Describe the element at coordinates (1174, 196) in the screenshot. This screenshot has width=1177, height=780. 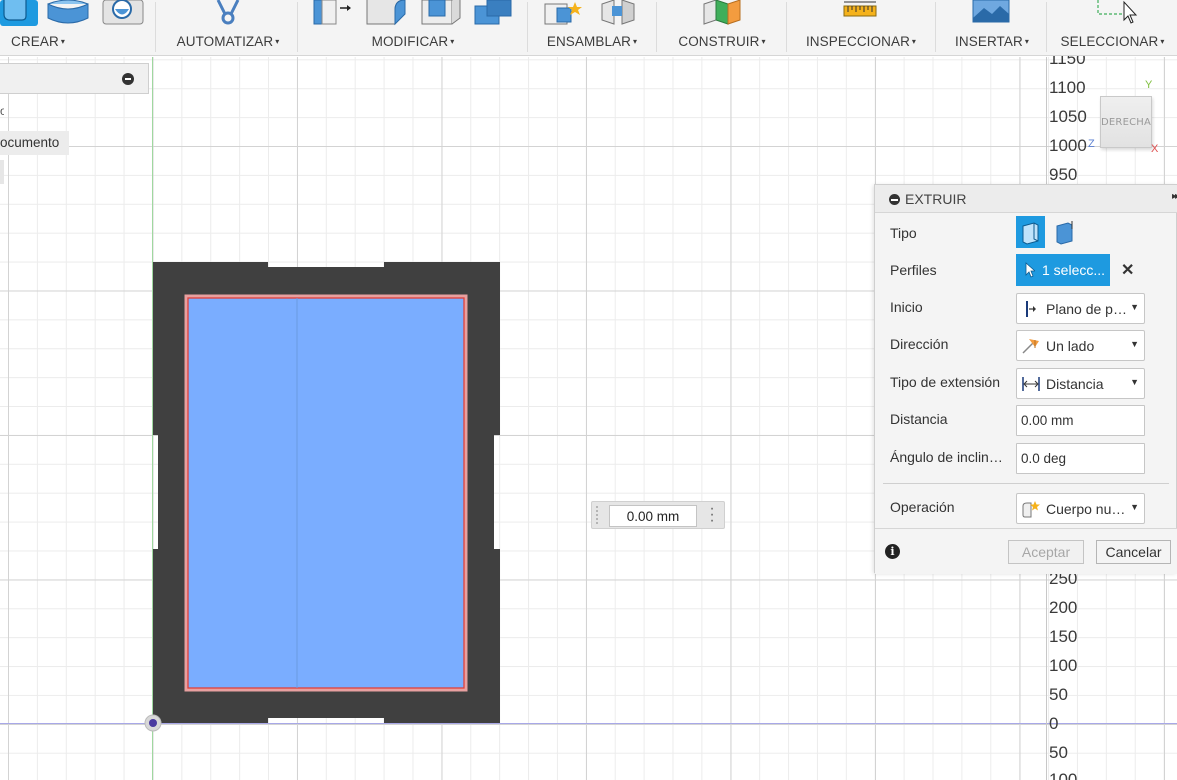
I see `expand-icon: ▸▸` at that location.